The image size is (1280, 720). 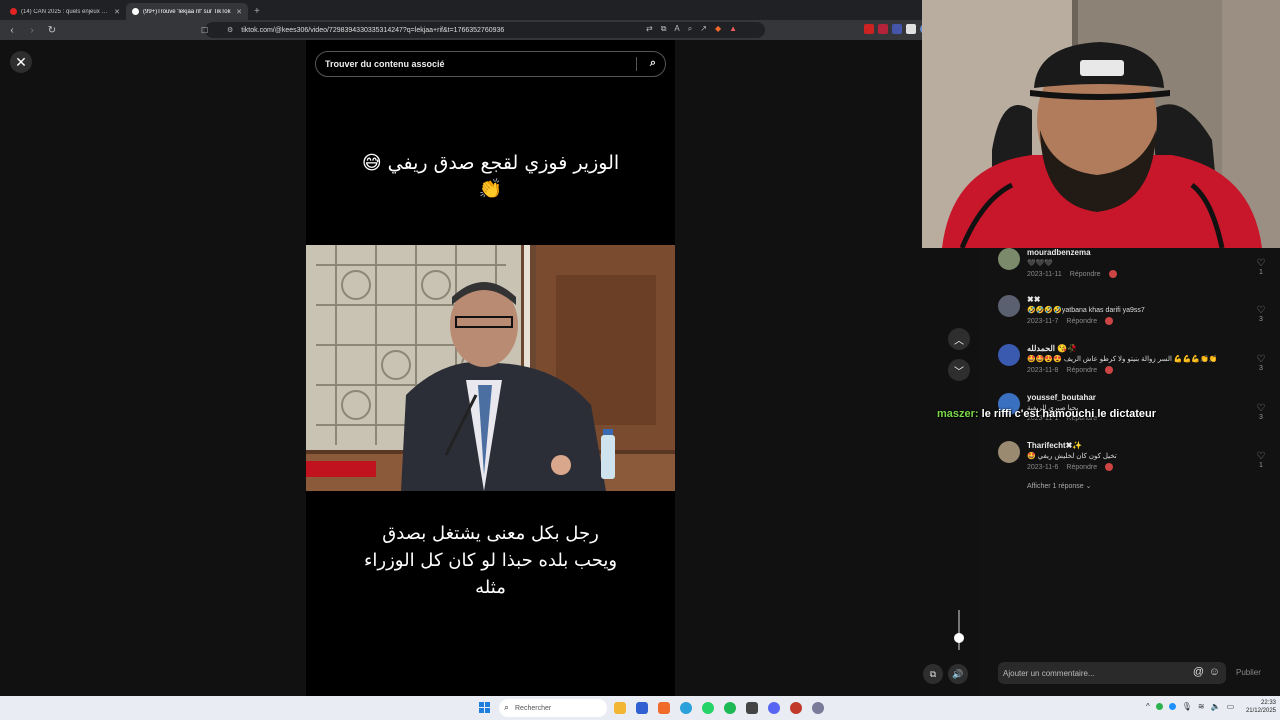 What do you see at coordinates (1261, 465) in the screenshot?
I see `like-count: 1` at bounding box center [1261, 465].